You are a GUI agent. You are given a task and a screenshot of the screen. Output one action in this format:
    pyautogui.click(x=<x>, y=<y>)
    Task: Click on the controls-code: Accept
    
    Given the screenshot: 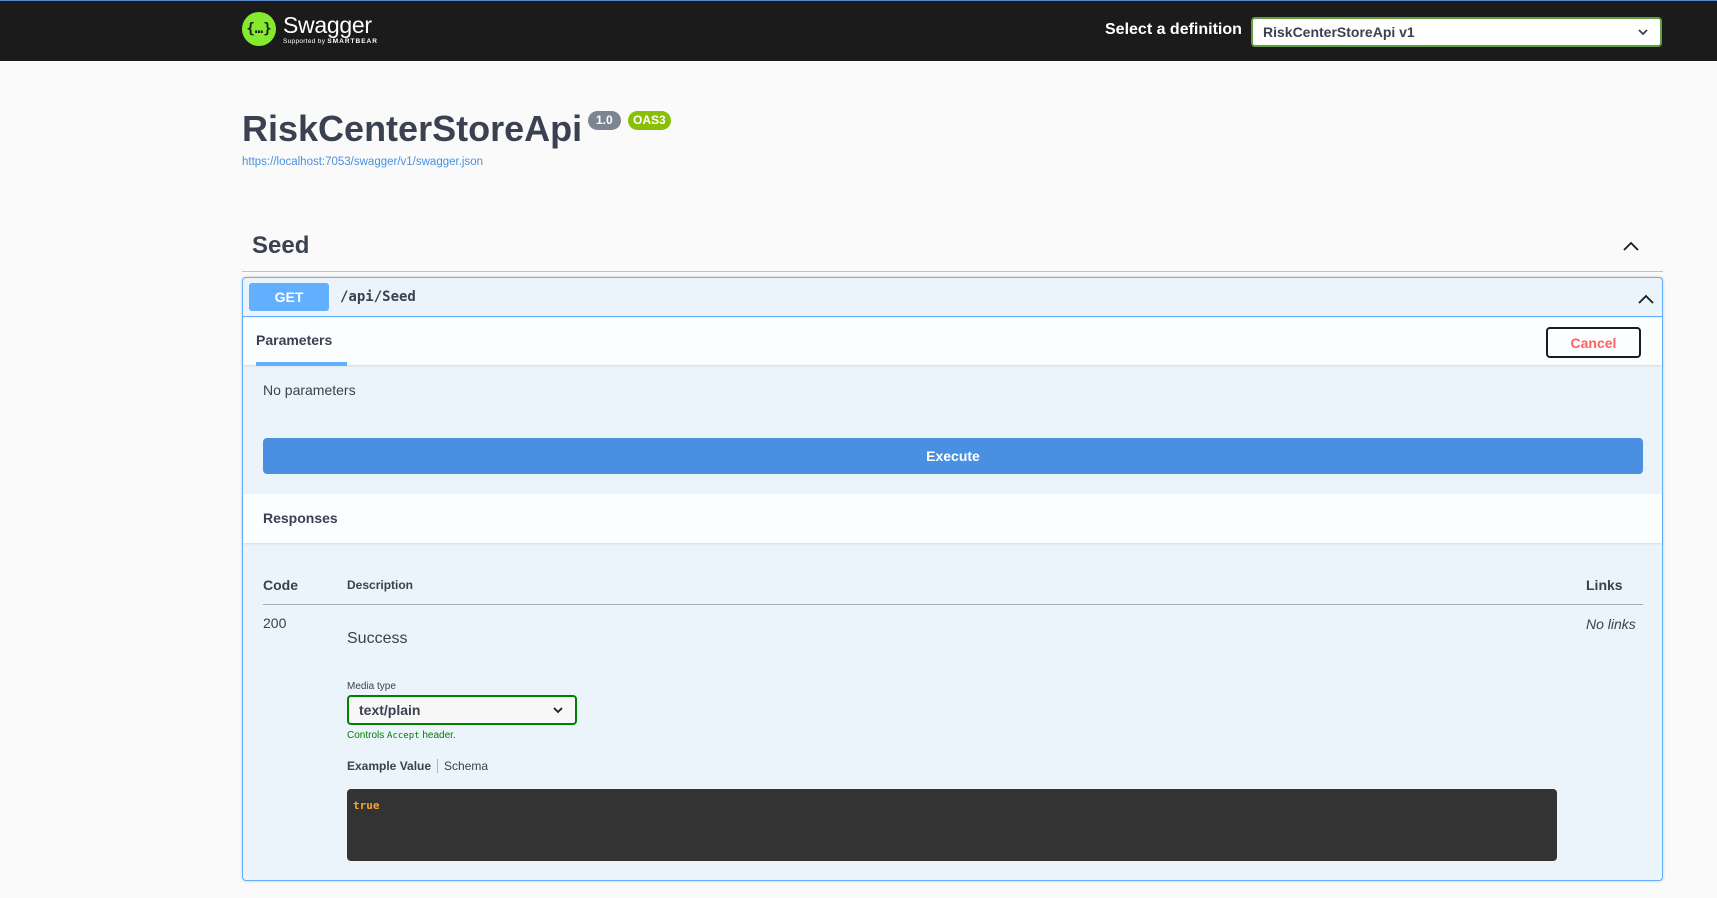 What is the action you would take?
    pyautogui.click(x=403, y=736)
    